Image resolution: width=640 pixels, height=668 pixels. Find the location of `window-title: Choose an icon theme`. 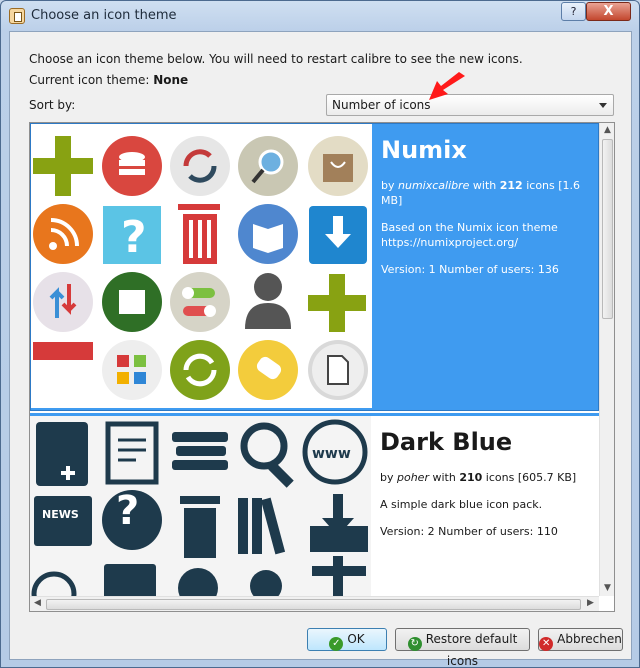

window-title: Choose an icon theme is located at coordinates (104, 15).